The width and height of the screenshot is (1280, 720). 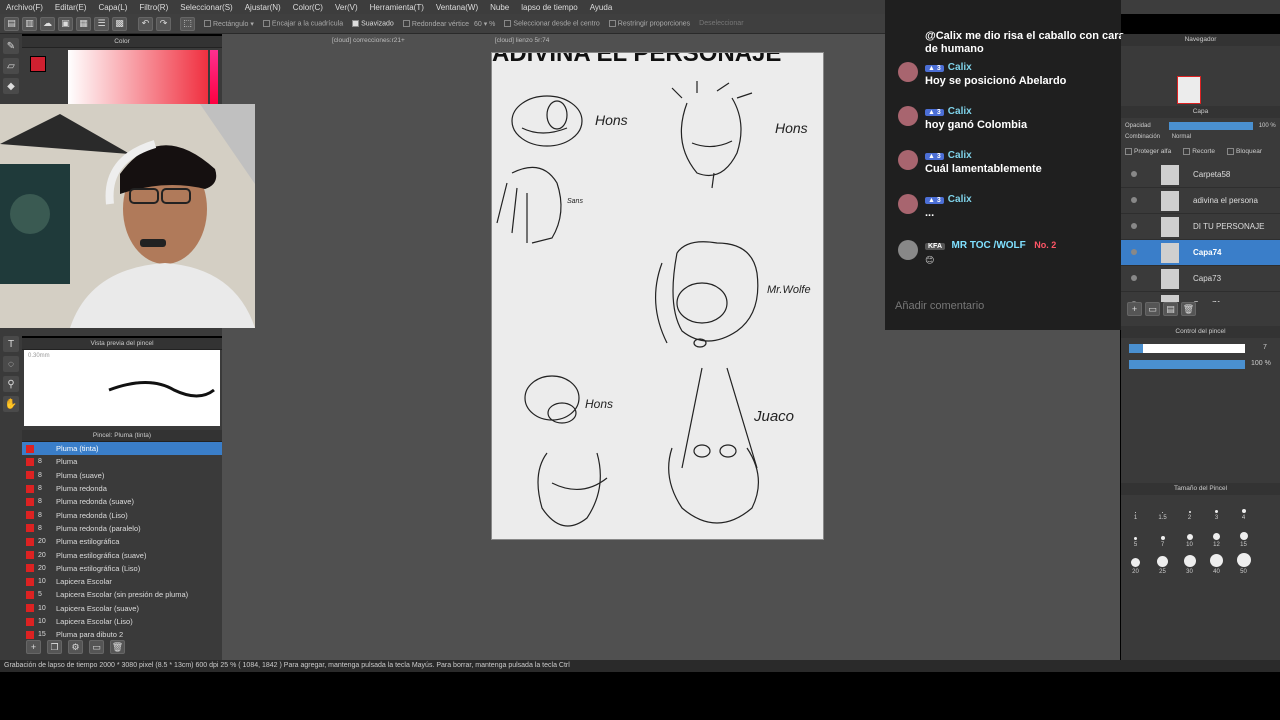 I want to click on brush-size-preset: 25, so click(x=1162, y=562).